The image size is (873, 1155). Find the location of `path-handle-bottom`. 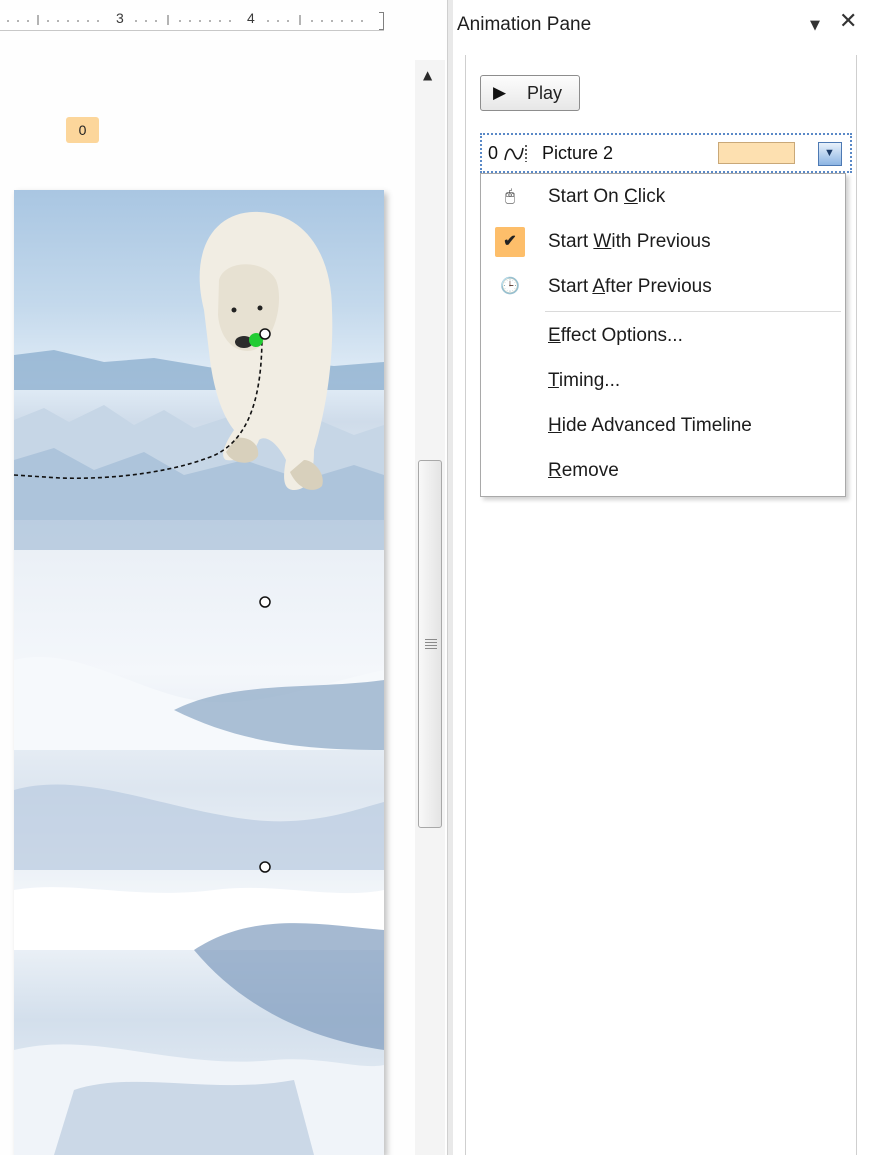

path-handle-bottom is located at coordinates (265, 867).